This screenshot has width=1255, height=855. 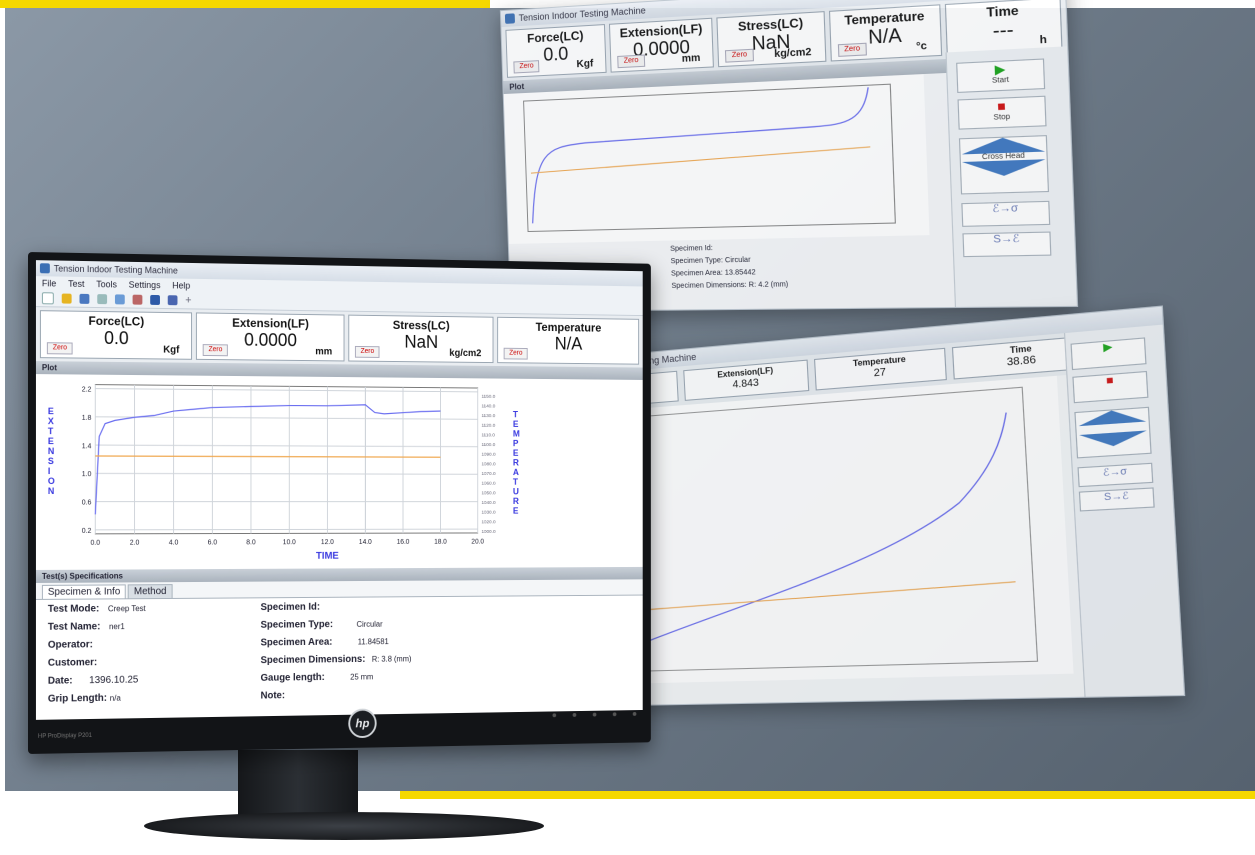 What do you see at coordinates (51, 421) in the screenshot?
I see `axis-label-letter: X` at bounding box center [51, 421].